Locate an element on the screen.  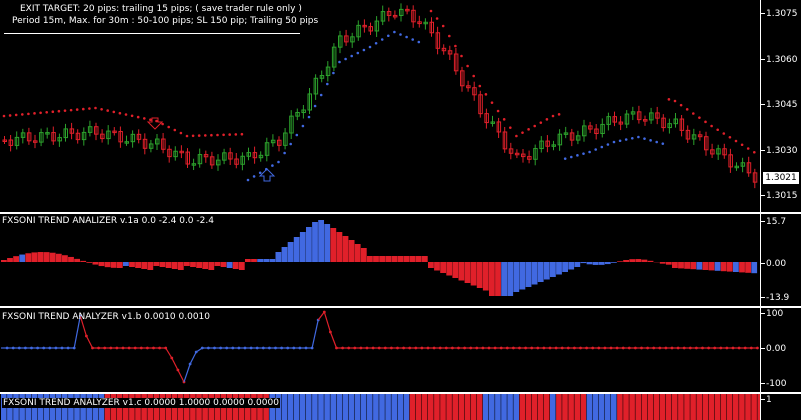
buy-arrow-icon is located at coordinates (267, 175).